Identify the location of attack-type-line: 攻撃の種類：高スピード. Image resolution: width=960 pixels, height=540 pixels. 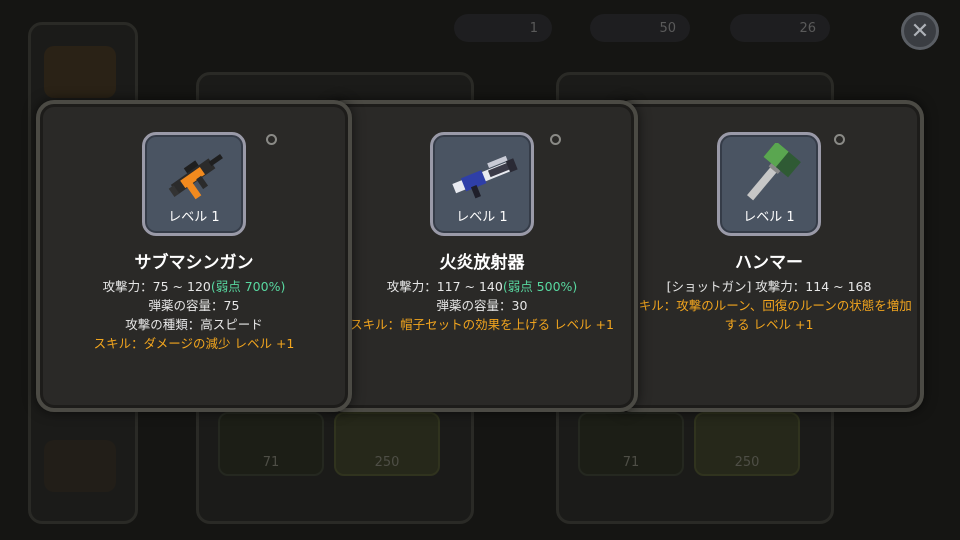
(194, 324).